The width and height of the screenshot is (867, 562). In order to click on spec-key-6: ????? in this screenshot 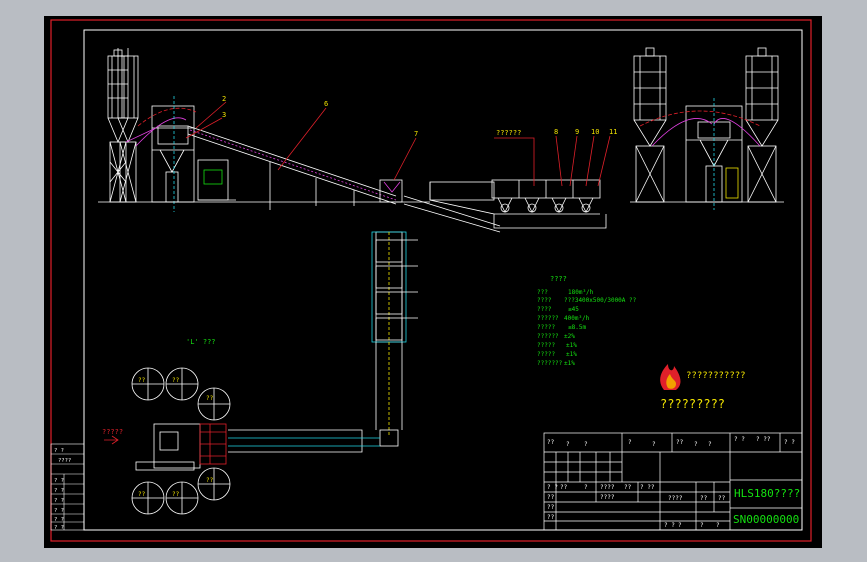, I will do `click(546, 345)`.